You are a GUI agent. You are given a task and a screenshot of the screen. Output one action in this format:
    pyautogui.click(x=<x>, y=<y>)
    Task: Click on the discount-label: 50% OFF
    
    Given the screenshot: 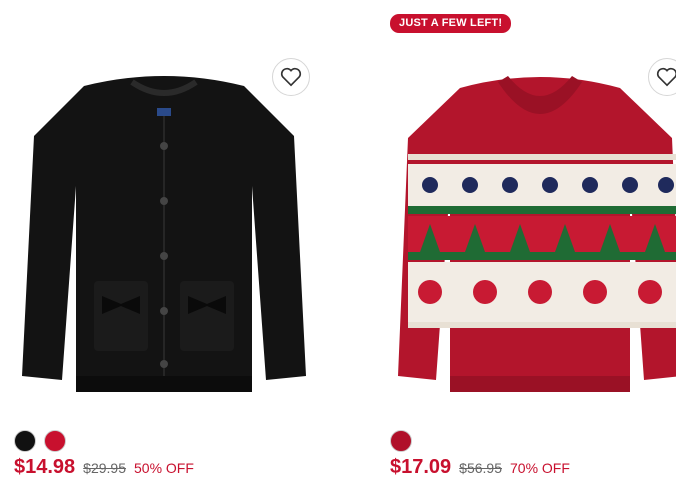 What is the action you would take?
    pyautogui.click(x=164, y=468)
    